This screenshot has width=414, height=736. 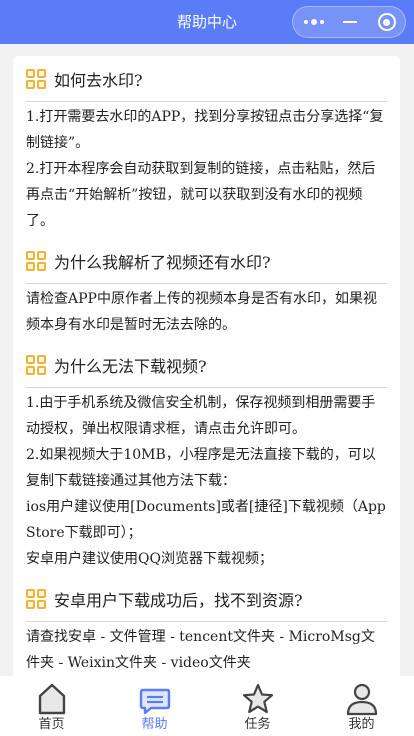 What do you see at coordinates (206, 79) in the screenshot?
I see `faq-question: 如何去水印?` at bounding box center [206, 79].